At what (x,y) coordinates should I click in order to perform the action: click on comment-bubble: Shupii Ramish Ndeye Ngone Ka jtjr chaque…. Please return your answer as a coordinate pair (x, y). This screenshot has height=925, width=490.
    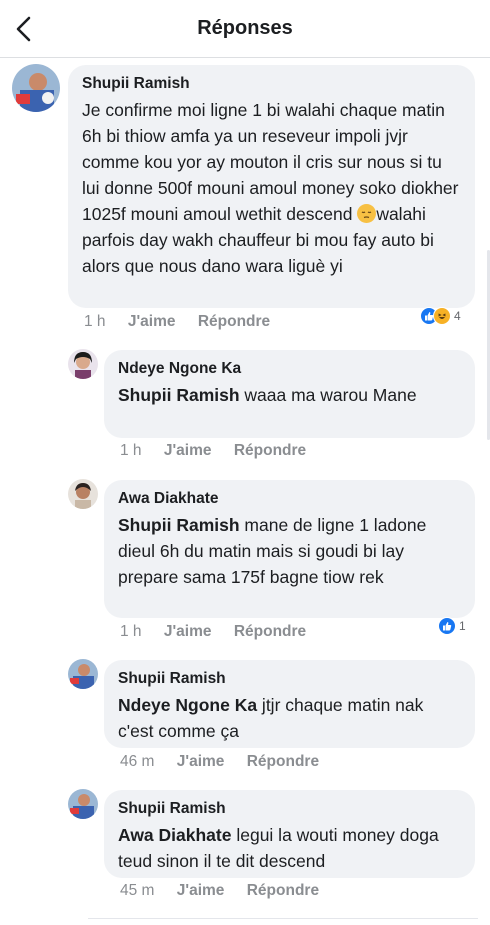
    Looking at the image, I should click on (289, 704).